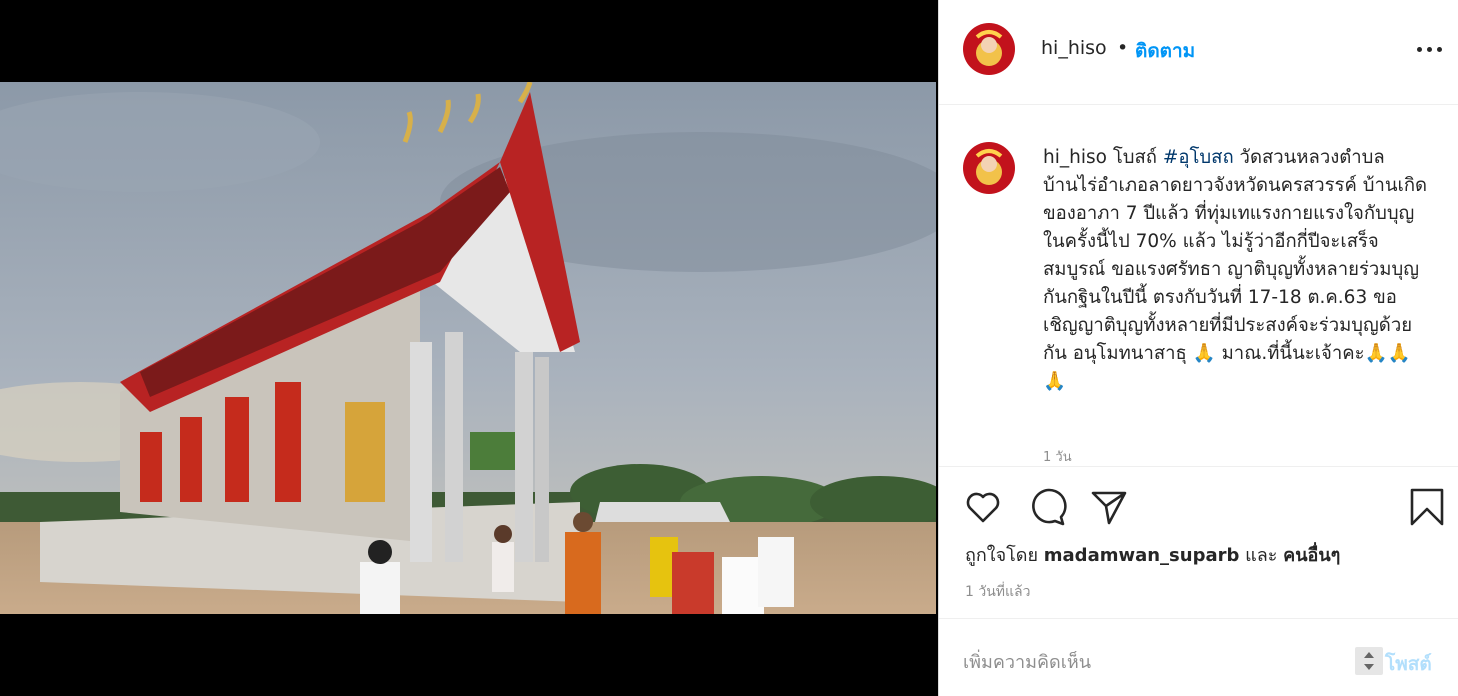  What do you see at coordinates (989, 49) in the screenshot?
I see `author-avatar` at bounding box center [989, 49].